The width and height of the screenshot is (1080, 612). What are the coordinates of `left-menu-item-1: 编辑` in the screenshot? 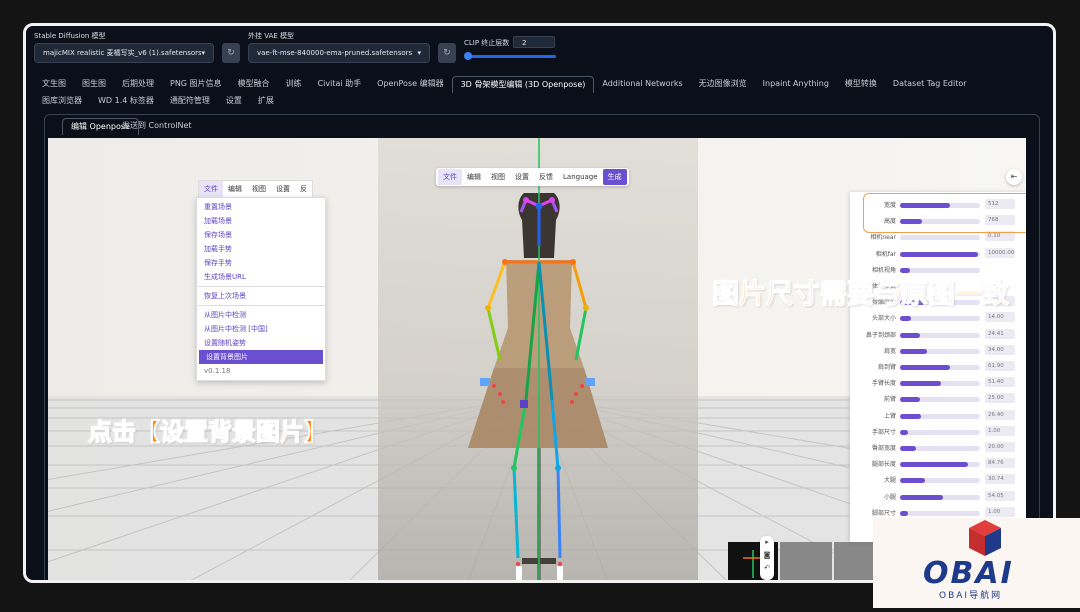 It's located at (235, 189).